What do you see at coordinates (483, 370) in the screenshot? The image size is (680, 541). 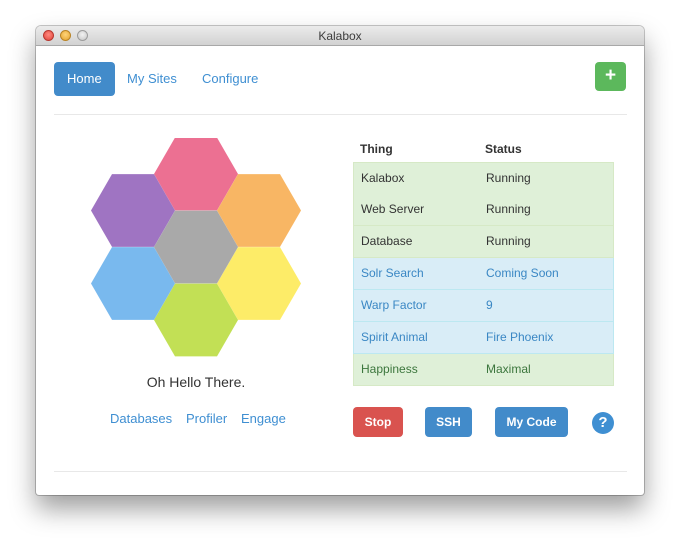 I see `table-row: Happiness Maximal` at bounding box center [483, 370].